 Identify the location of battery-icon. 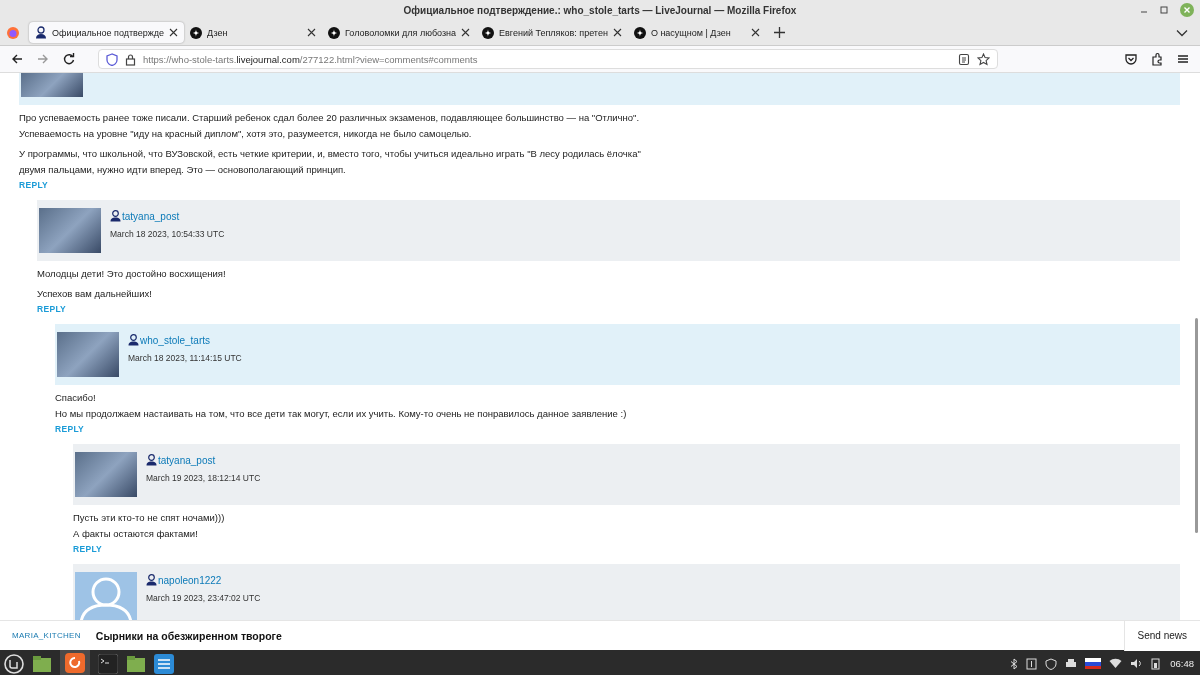
(1156, 663).